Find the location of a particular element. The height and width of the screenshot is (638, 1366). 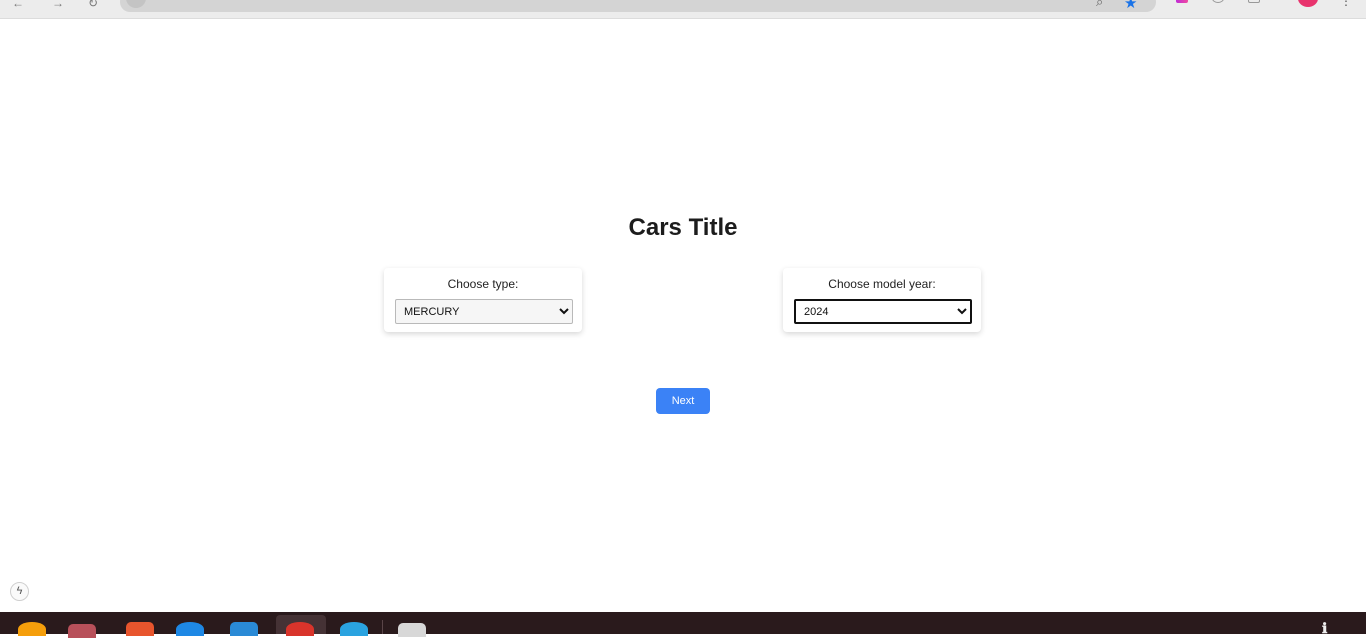

type-select-card: Choose type: MERCURY is located at coordinates (483, 300).